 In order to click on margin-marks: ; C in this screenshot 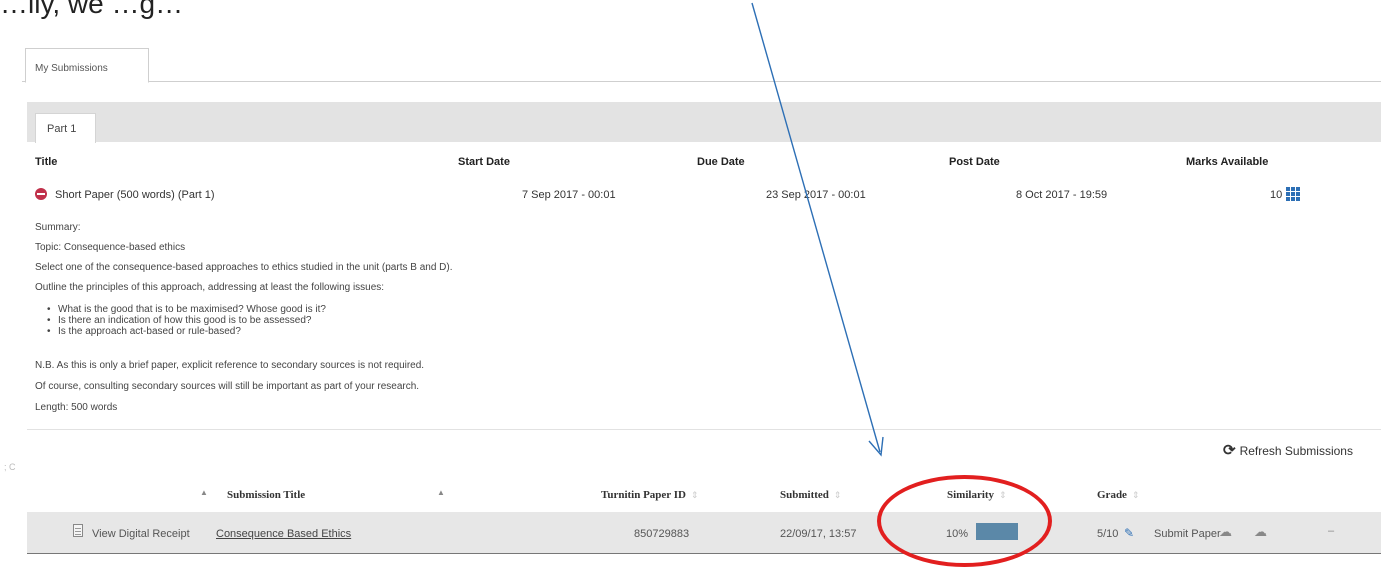, I will do `click(10, 467)`.